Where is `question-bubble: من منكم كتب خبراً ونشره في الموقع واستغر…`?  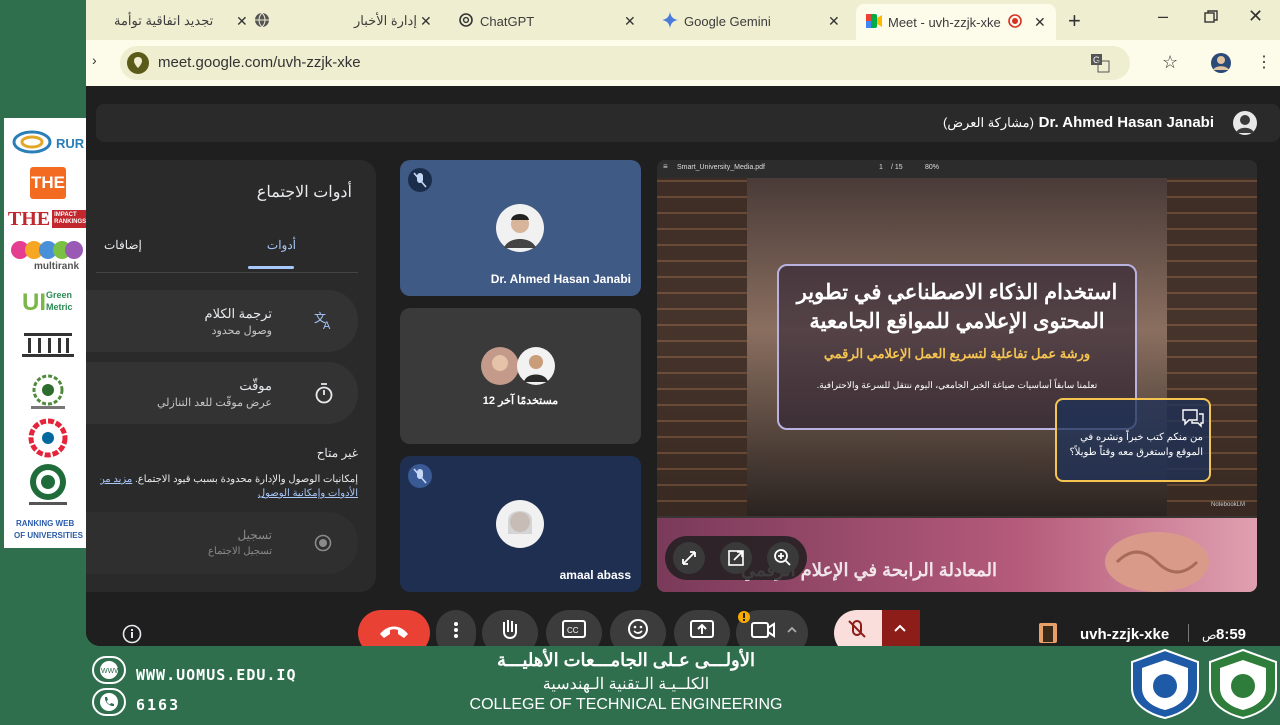 question-bubble: من منكم كتب خبراً ونشره في الموقع واستغر… is located at coordinates (1133, 440).